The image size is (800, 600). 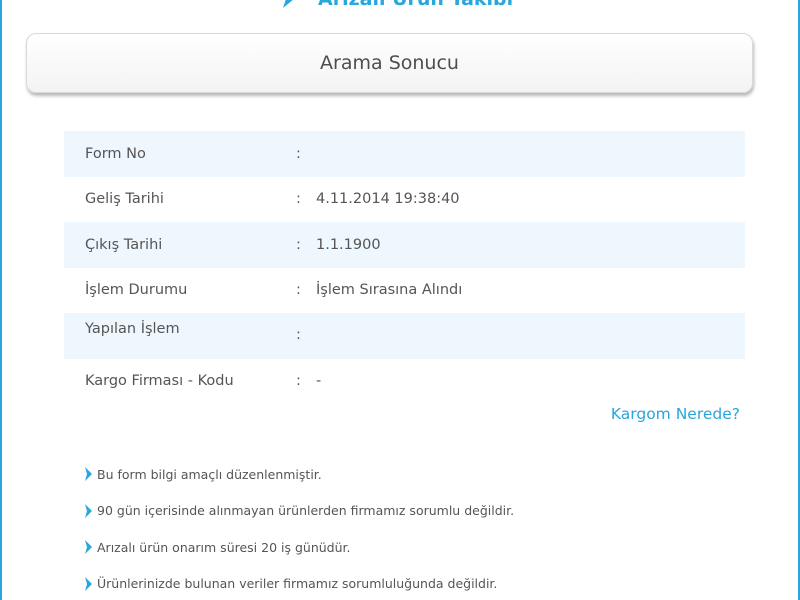 I want to click on note-text: Bu form bilgi amaçlı düzenlenmiştir., so click(x=209, y=474).